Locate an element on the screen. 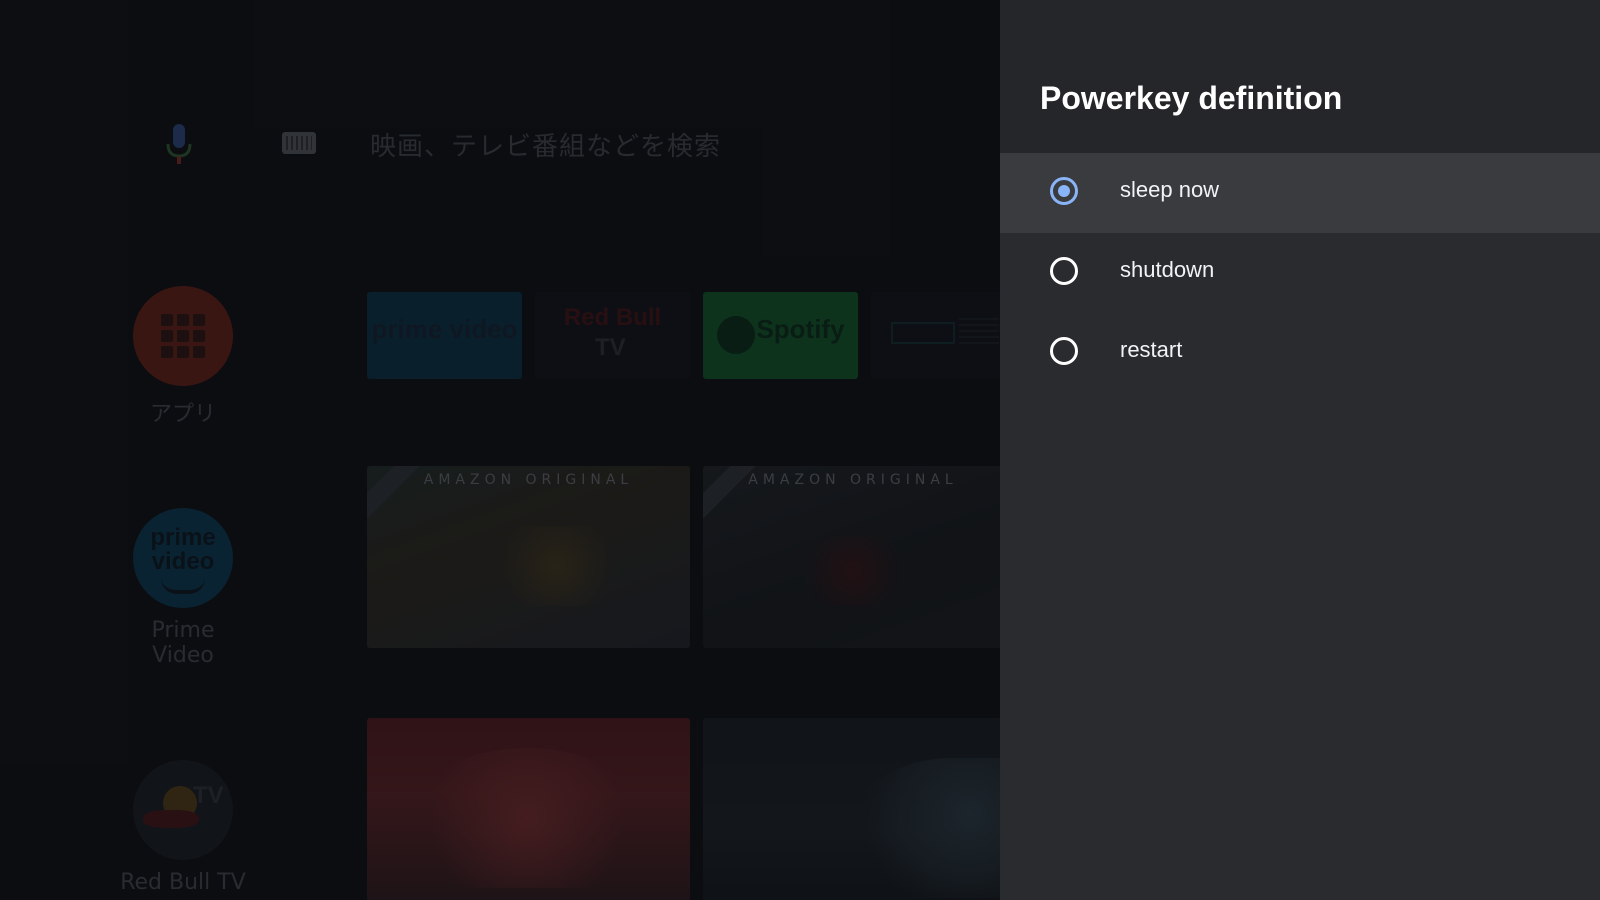  left-item-label: Prime Video is located at coordinates (183, 643).